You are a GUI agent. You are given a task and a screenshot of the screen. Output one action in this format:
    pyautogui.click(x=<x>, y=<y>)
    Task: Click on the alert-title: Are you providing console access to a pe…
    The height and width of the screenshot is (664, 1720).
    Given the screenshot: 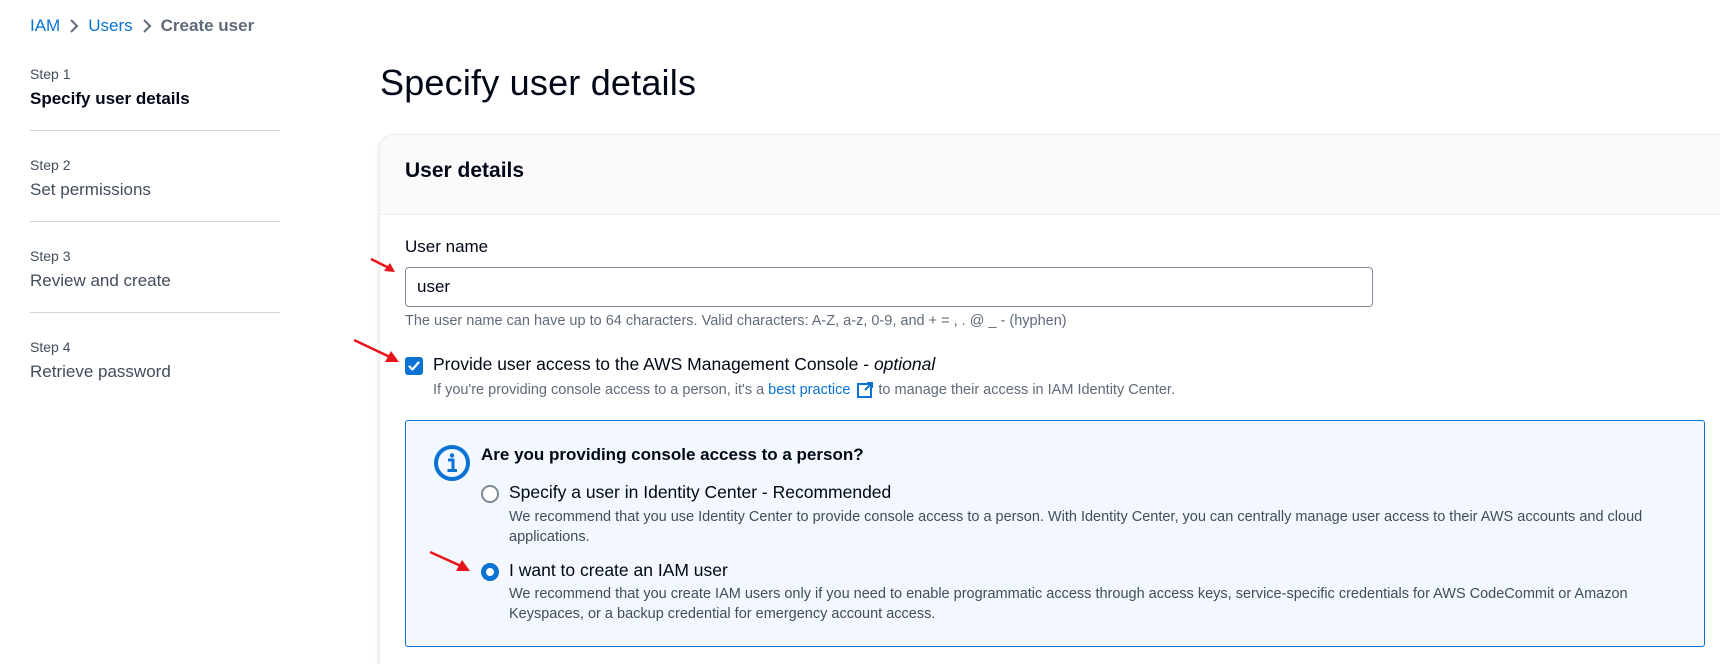 What is the action you would take?
    pyautogui.click(x=672, y=454)
    